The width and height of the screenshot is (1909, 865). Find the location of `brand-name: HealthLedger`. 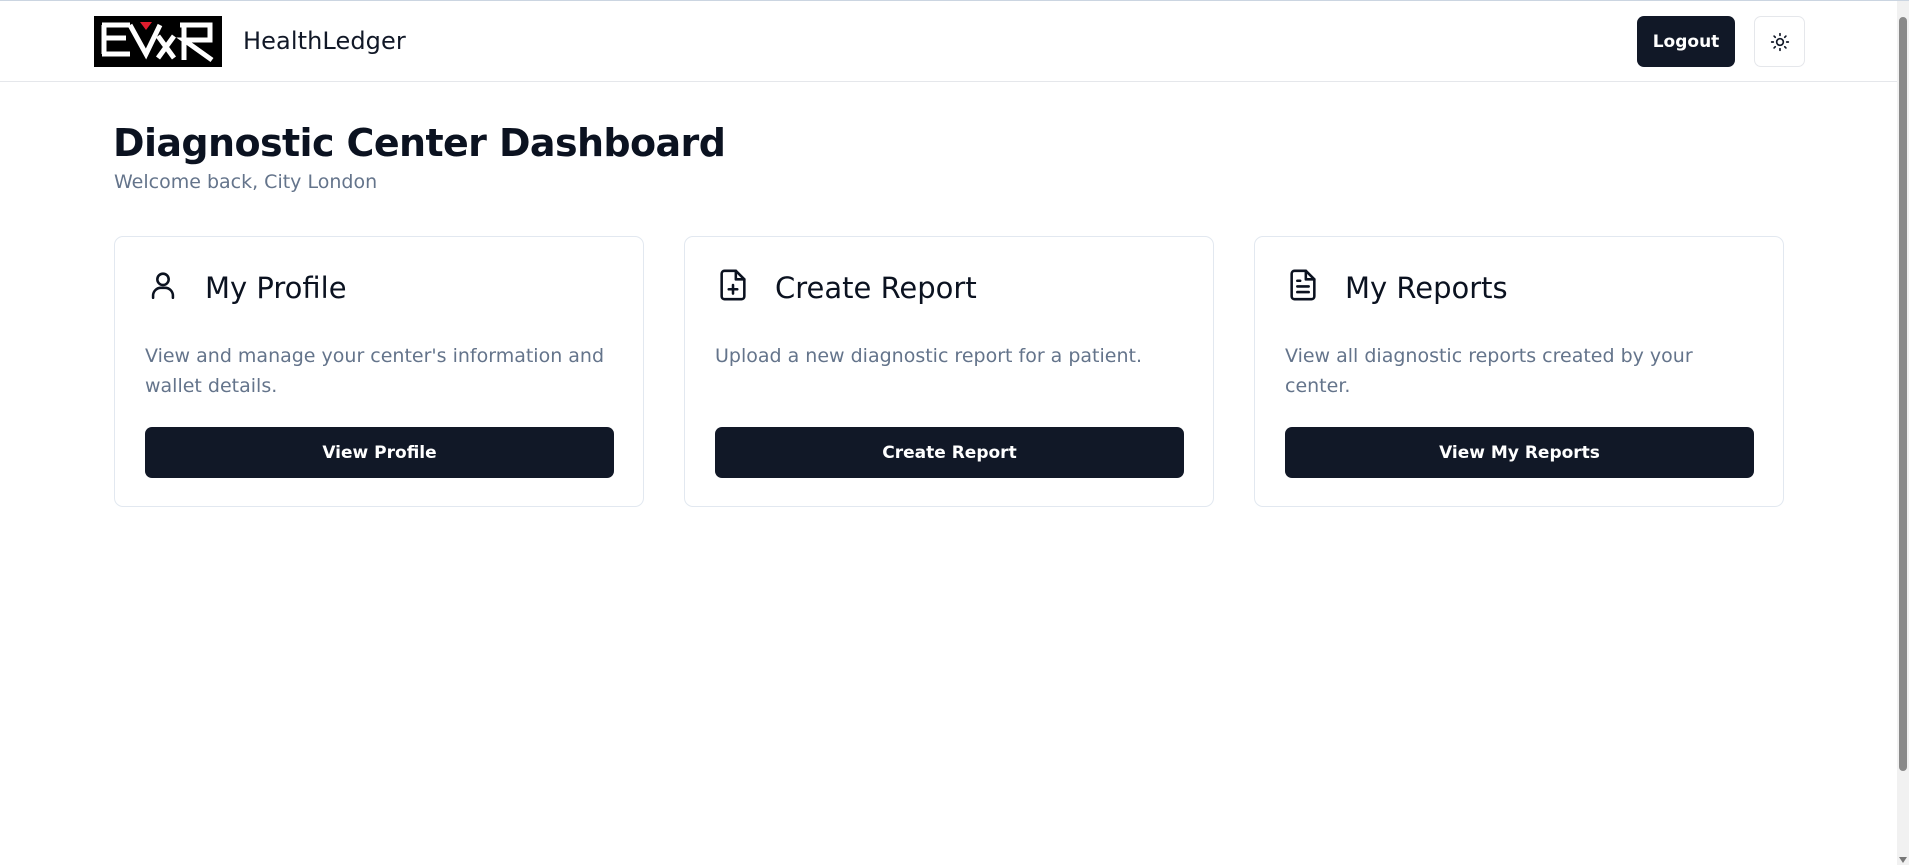

brand-name: HealthLedger is located at coordinates (324, 41).